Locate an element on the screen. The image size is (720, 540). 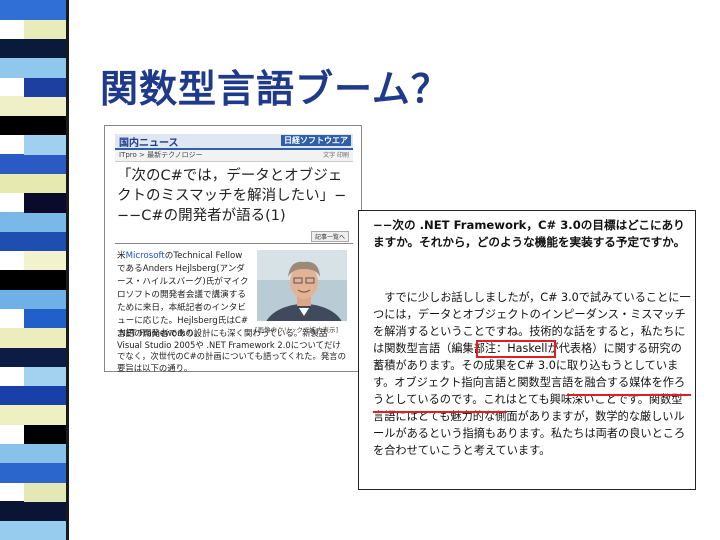
highlight-box is located at coordinates (516, 349).